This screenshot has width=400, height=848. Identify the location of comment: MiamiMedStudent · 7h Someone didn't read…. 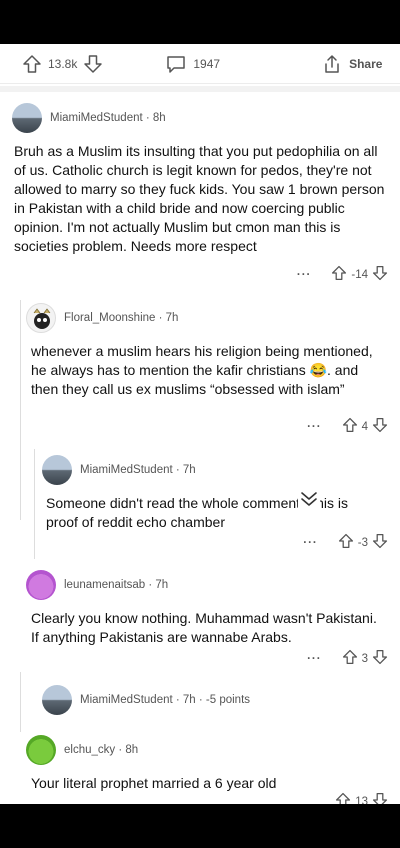
(200, 493).